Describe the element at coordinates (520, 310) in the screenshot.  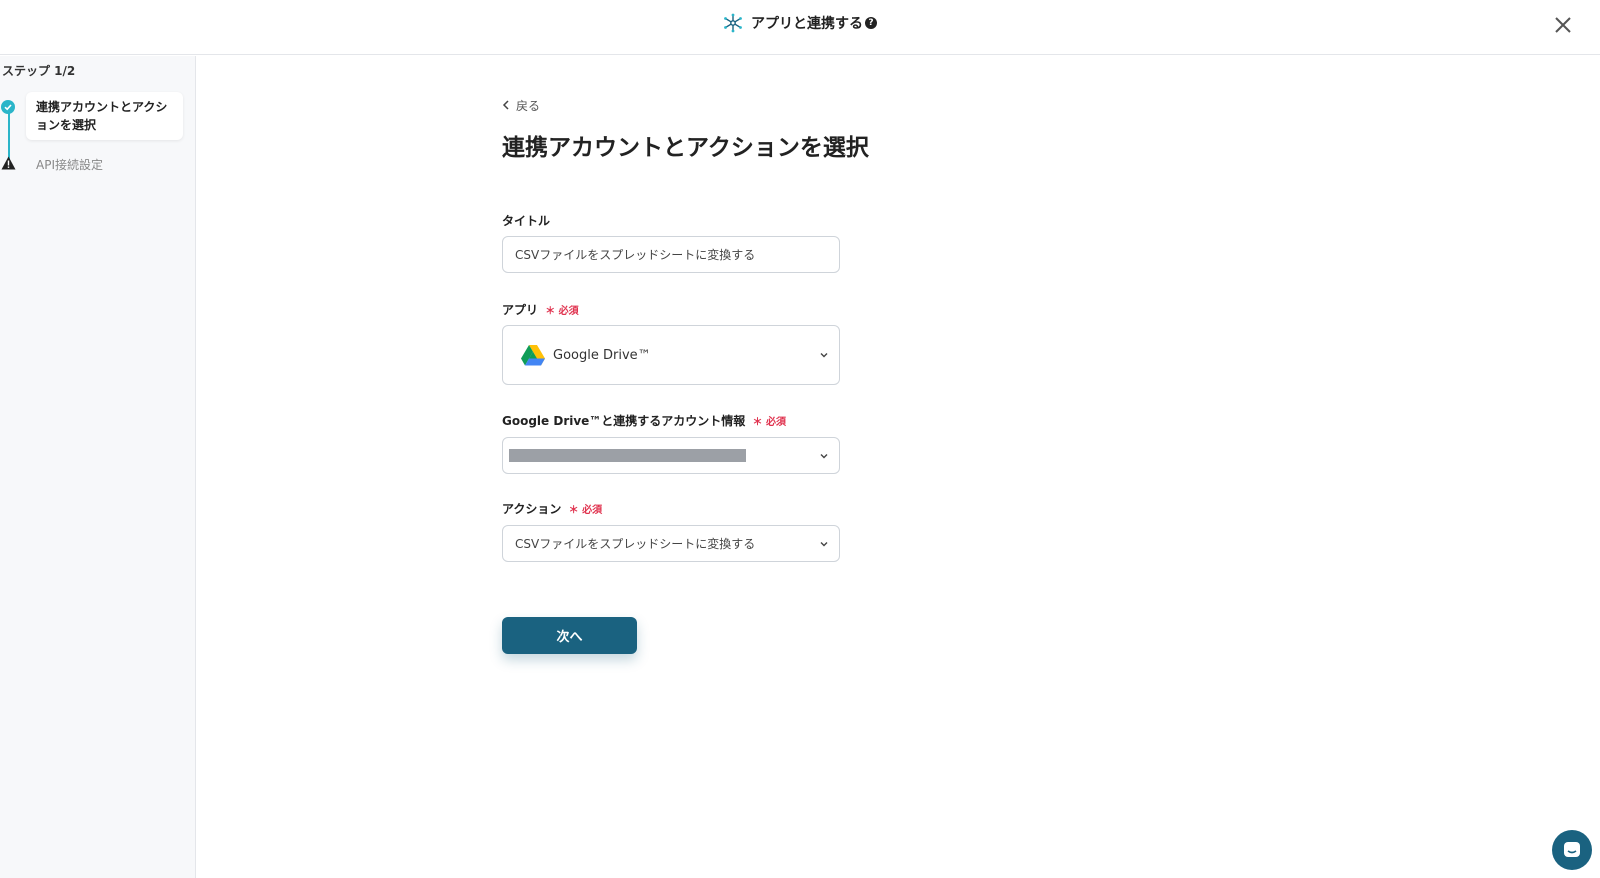
I see `app-label-text: アプリ` at that location.